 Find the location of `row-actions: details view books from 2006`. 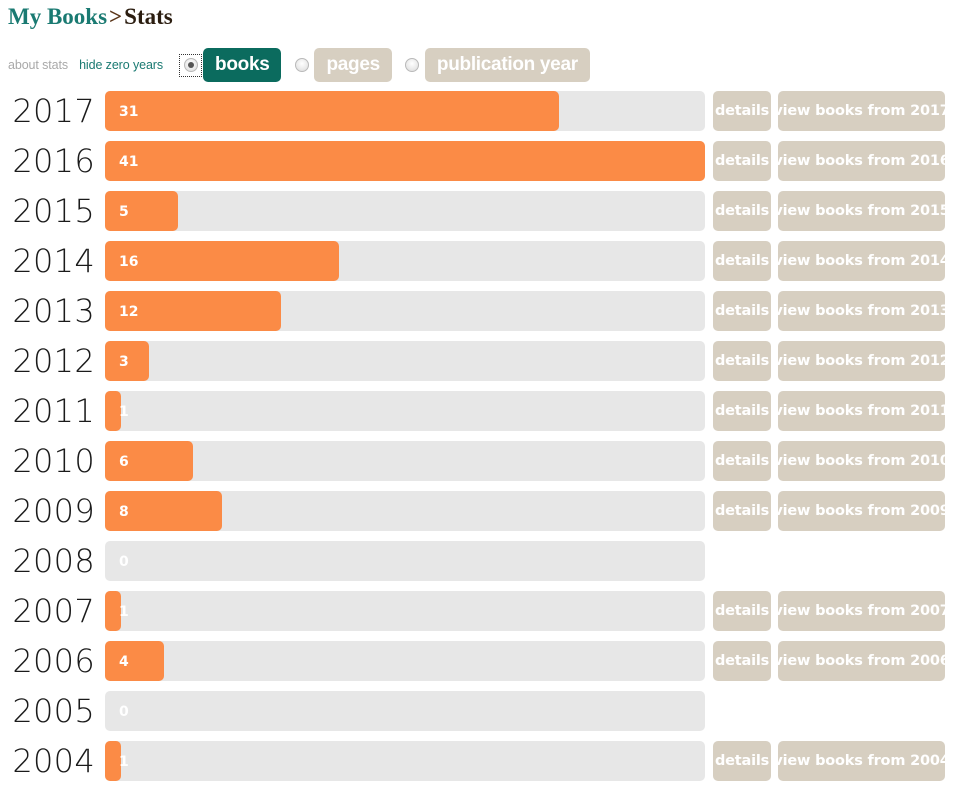

row-actions: details view books from 2006 is located at coordinates (831, 661).